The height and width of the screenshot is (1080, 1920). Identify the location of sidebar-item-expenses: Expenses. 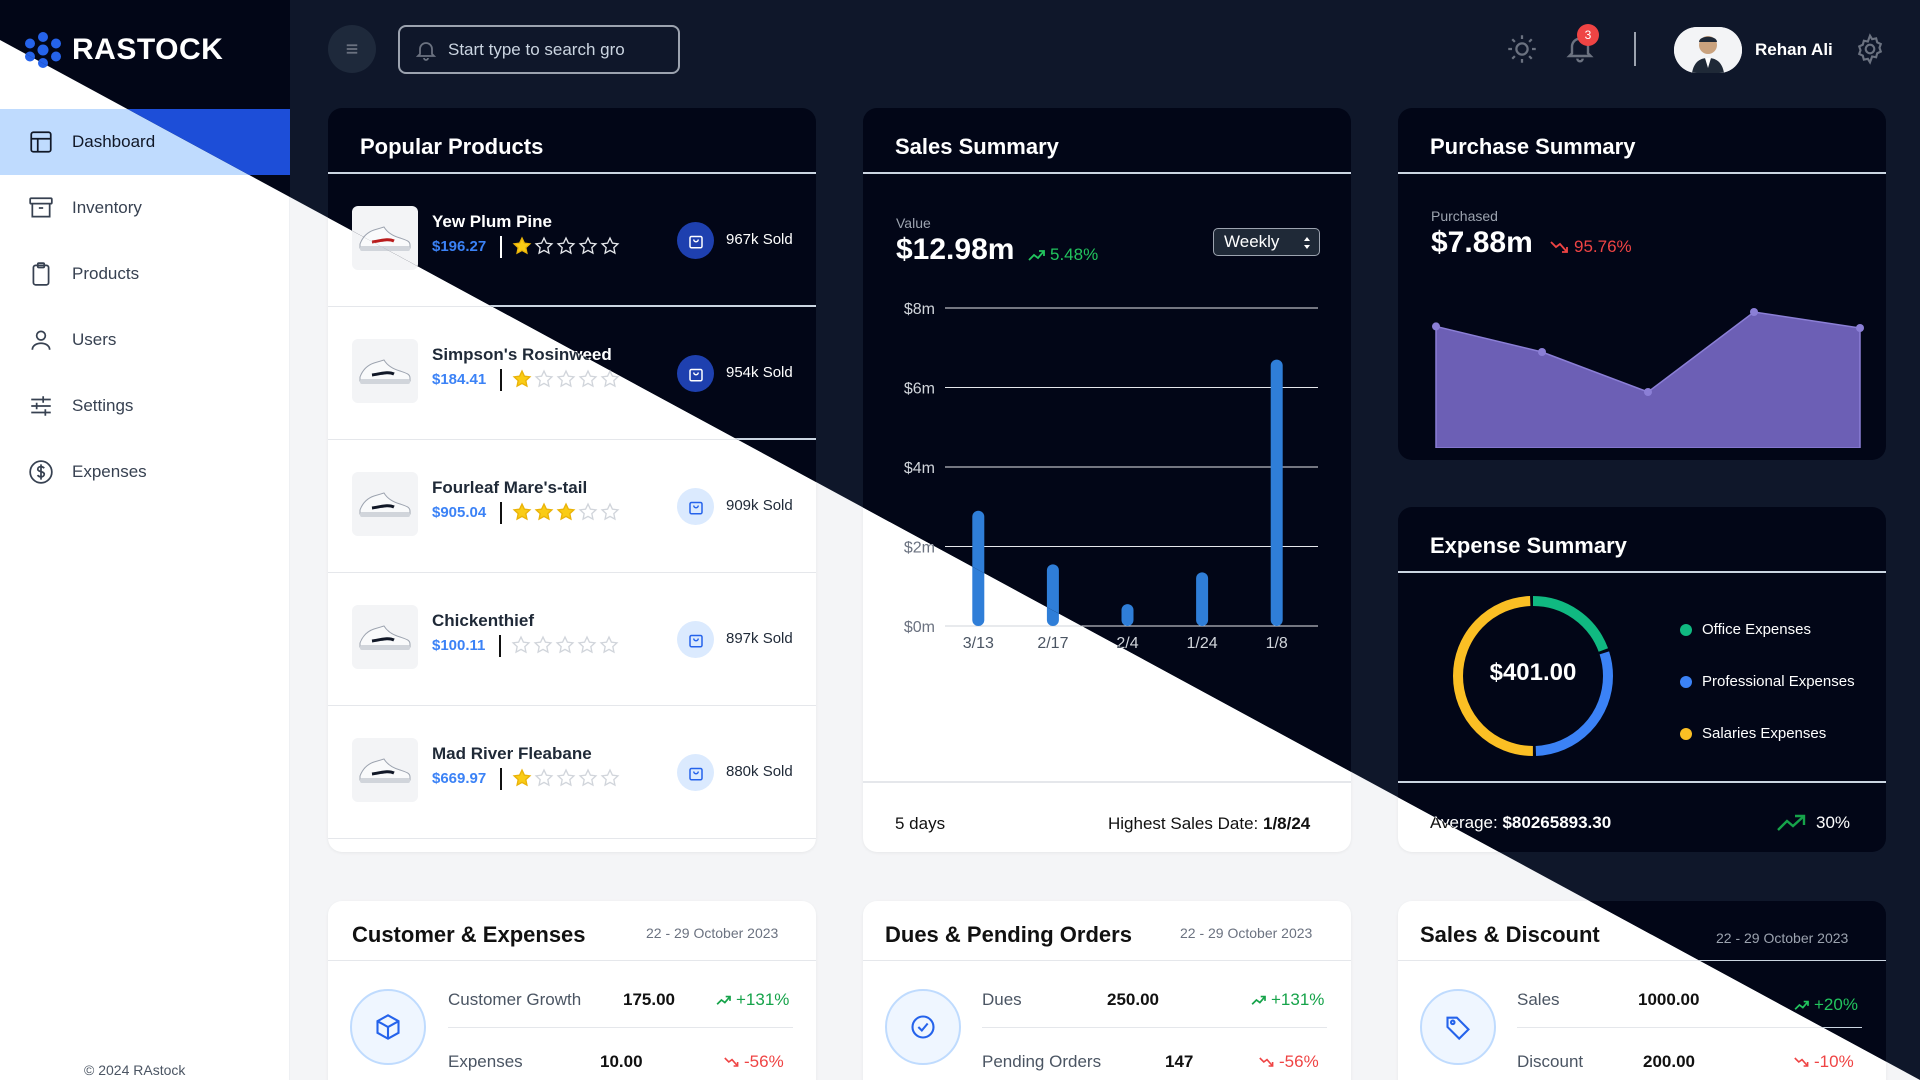
(145, 472).